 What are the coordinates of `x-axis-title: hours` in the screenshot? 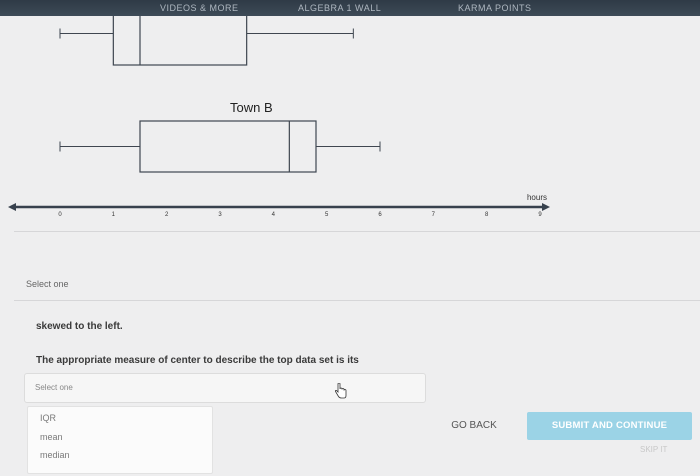 It's located at (537, 197).